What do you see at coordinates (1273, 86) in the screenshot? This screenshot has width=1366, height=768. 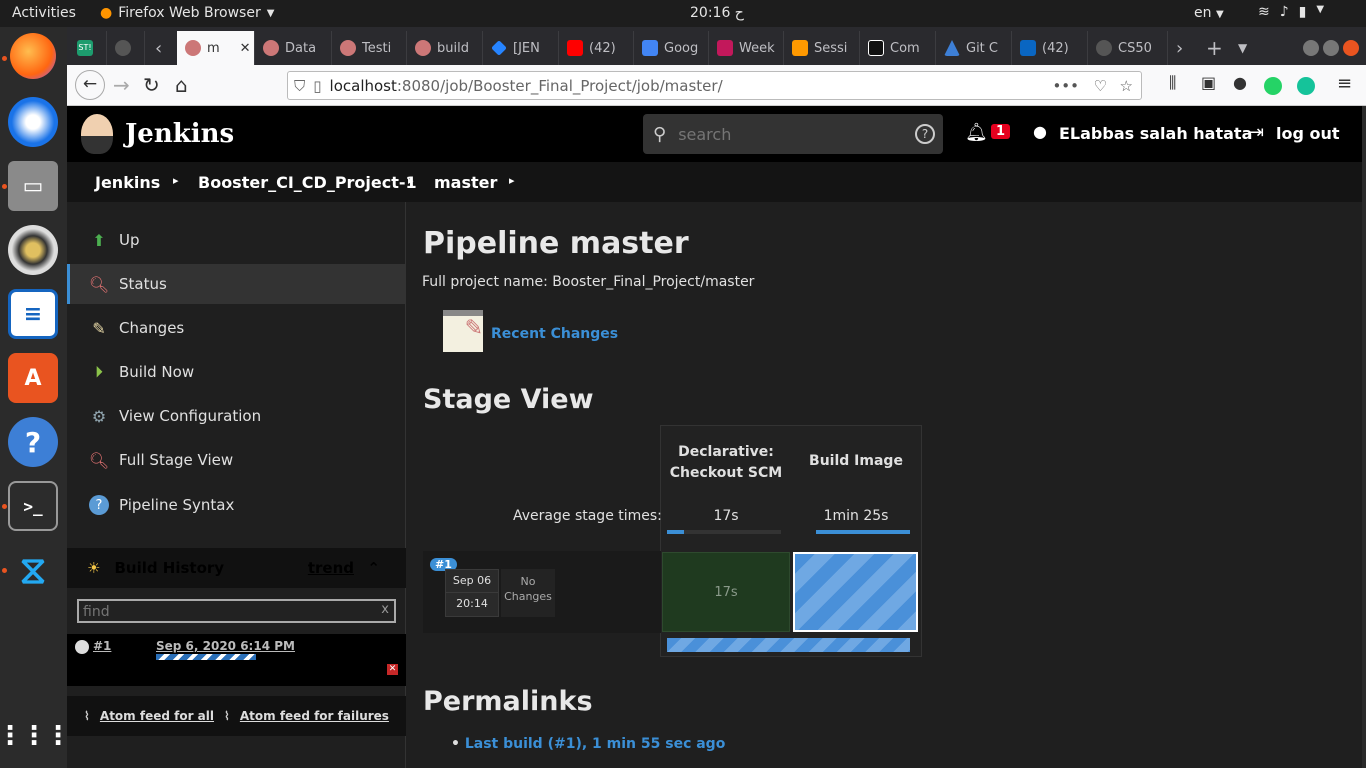 I see `whatsapp-icon` at bounding box center [1273, 86].